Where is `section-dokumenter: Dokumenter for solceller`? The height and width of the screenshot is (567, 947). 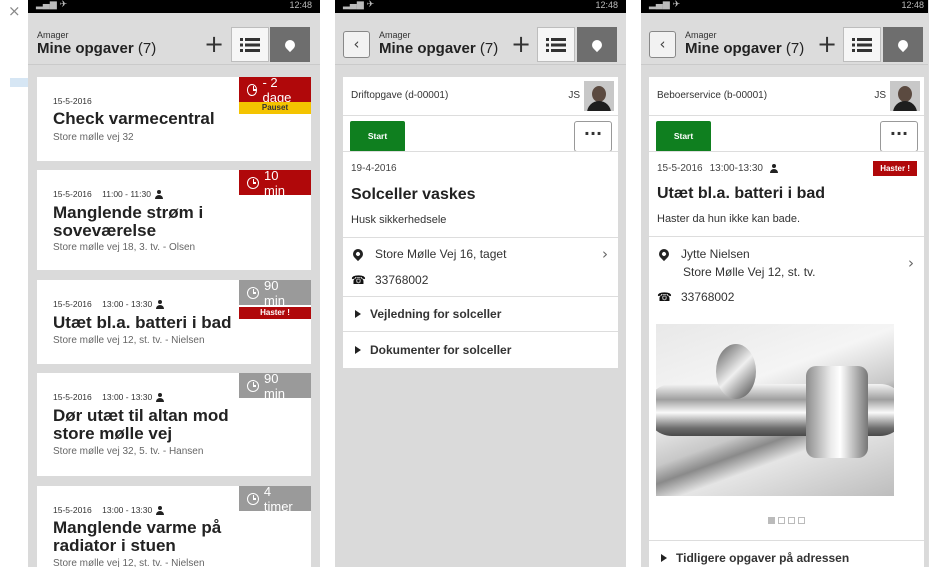 section-dokumenter: Dokumenter for solceller is located at coordinates (433, 350).